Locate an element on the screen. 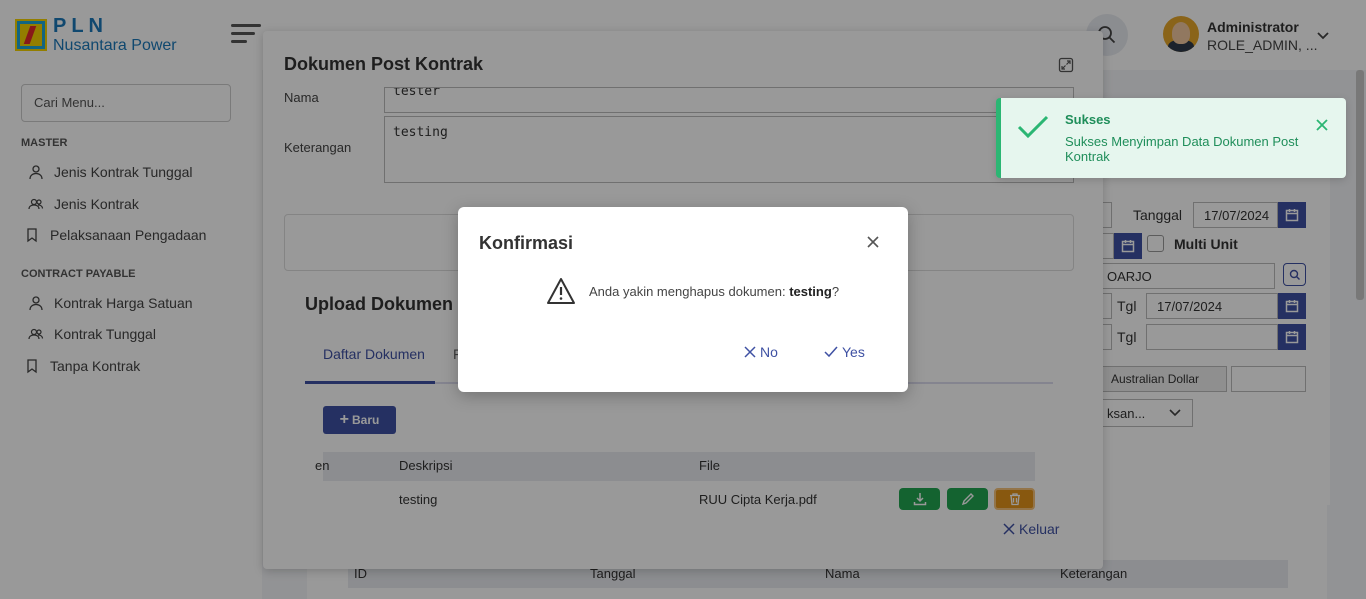 This screenshot has width=1366, height=599. no-button: No is located at coordinates (761, 352).